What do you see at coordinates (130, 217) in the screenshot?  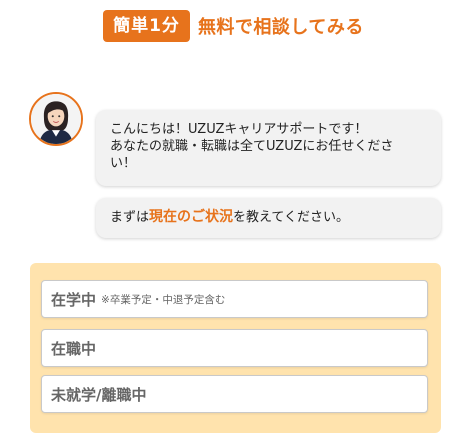 I see `question-prefix: まずは` at bounding box center [130, 217].